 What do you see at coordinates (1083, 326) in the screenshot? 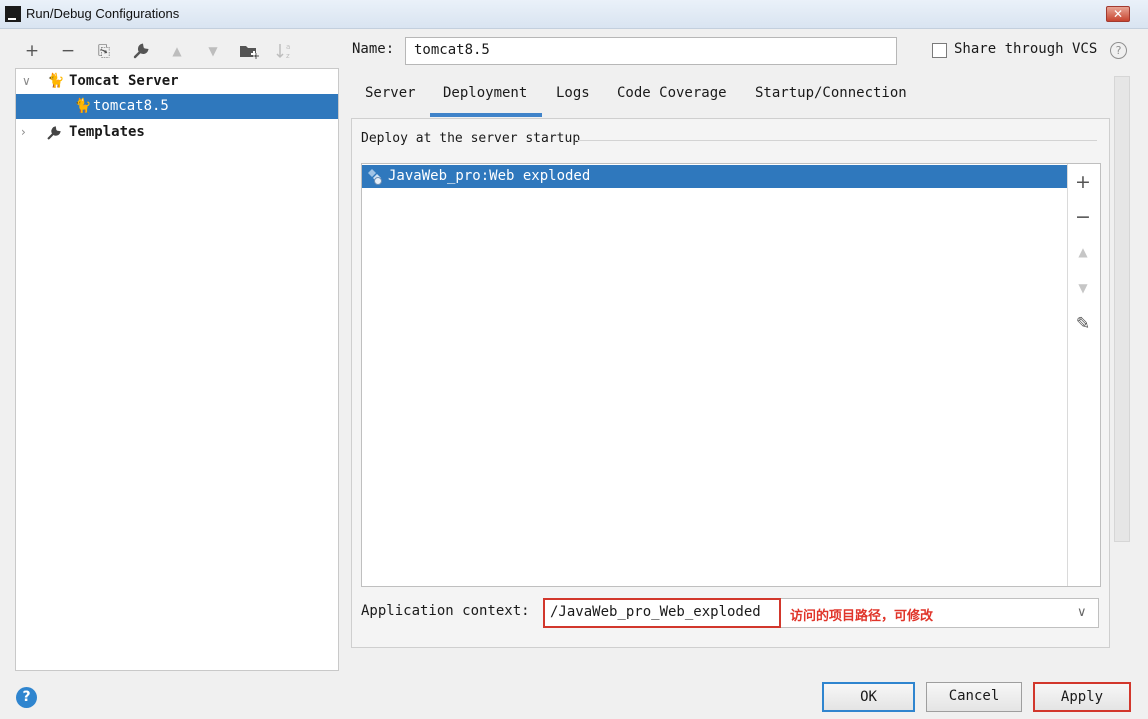
I see `edit-pencil-icon: ✎` at bounding box center [1083, 326].